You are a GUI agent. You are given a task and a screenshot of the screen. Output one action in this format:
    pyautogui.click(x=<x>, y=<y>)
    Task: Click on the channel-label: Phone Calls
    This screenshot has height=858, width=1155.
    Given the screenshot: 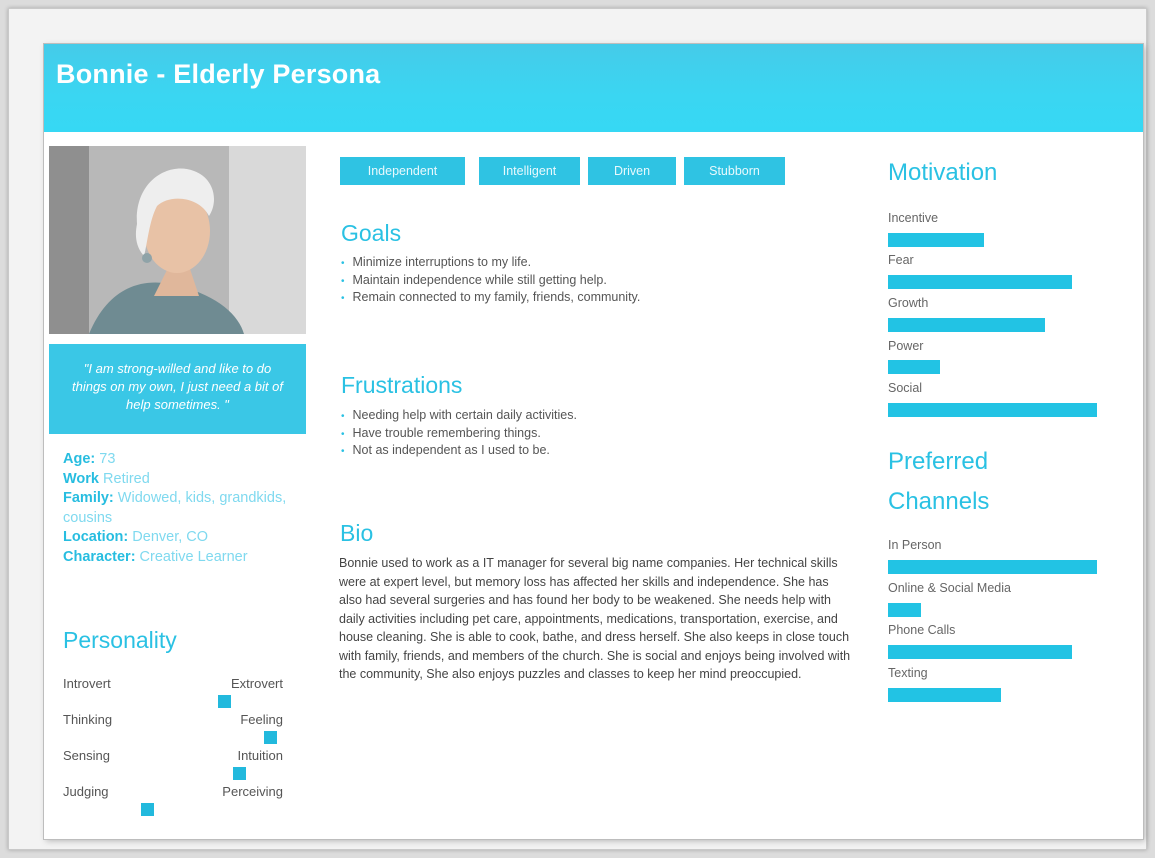 What is the action you would take?
    pyautogui.click(x=922, y=630)
    